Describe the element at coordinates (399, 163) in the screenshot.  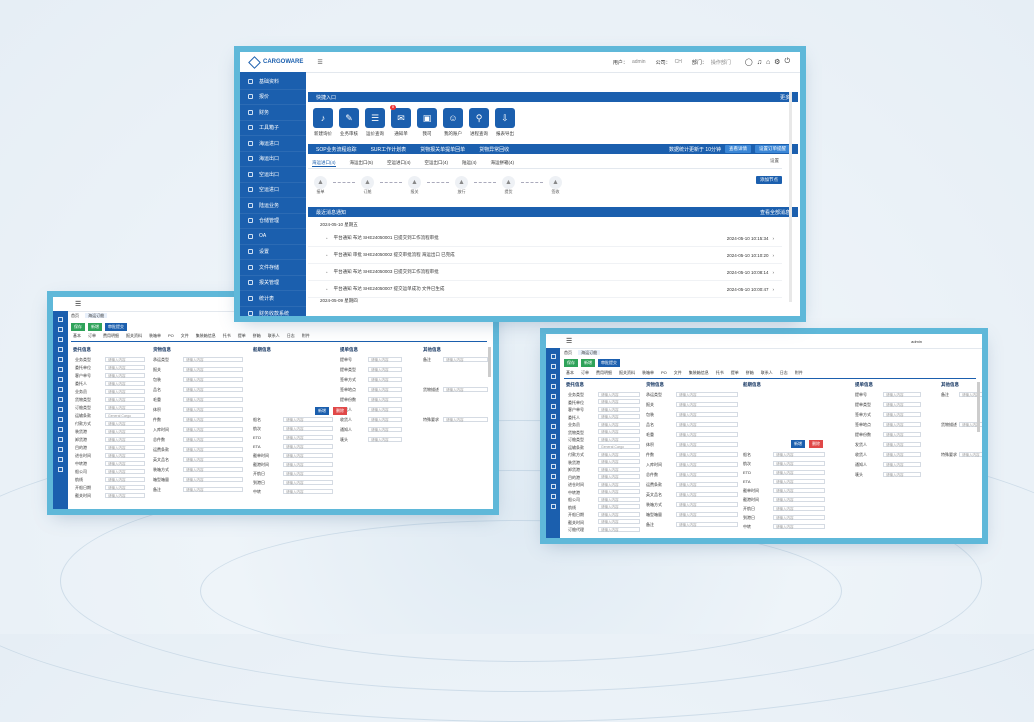
I see `flow-tab: 空运进口(4)` at that location.